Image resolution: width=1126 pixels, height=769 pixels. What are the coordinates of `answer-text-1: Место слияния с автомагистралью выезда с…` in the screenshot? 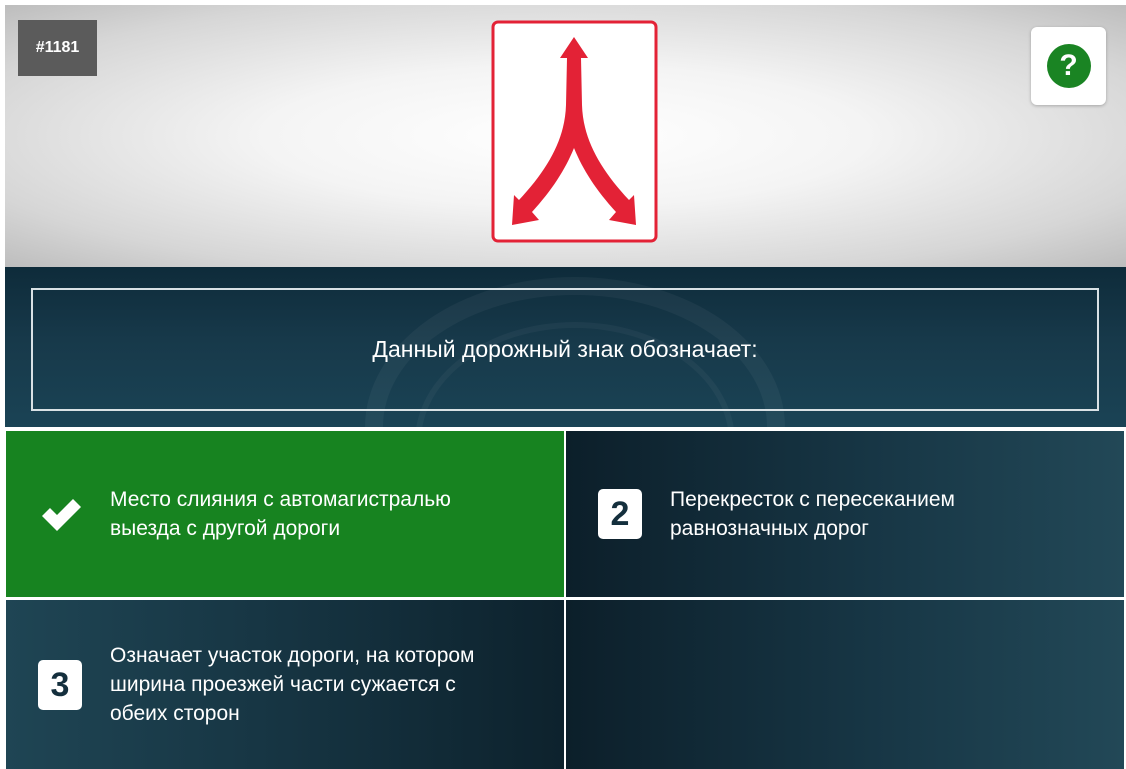 It's located at (280, 514).